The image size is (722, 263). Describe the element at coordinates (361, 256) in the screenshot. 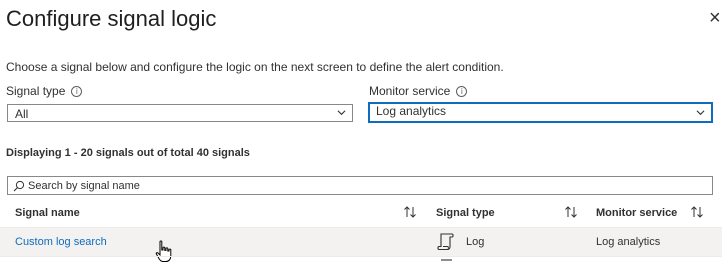

I see `row-divider` at that location.